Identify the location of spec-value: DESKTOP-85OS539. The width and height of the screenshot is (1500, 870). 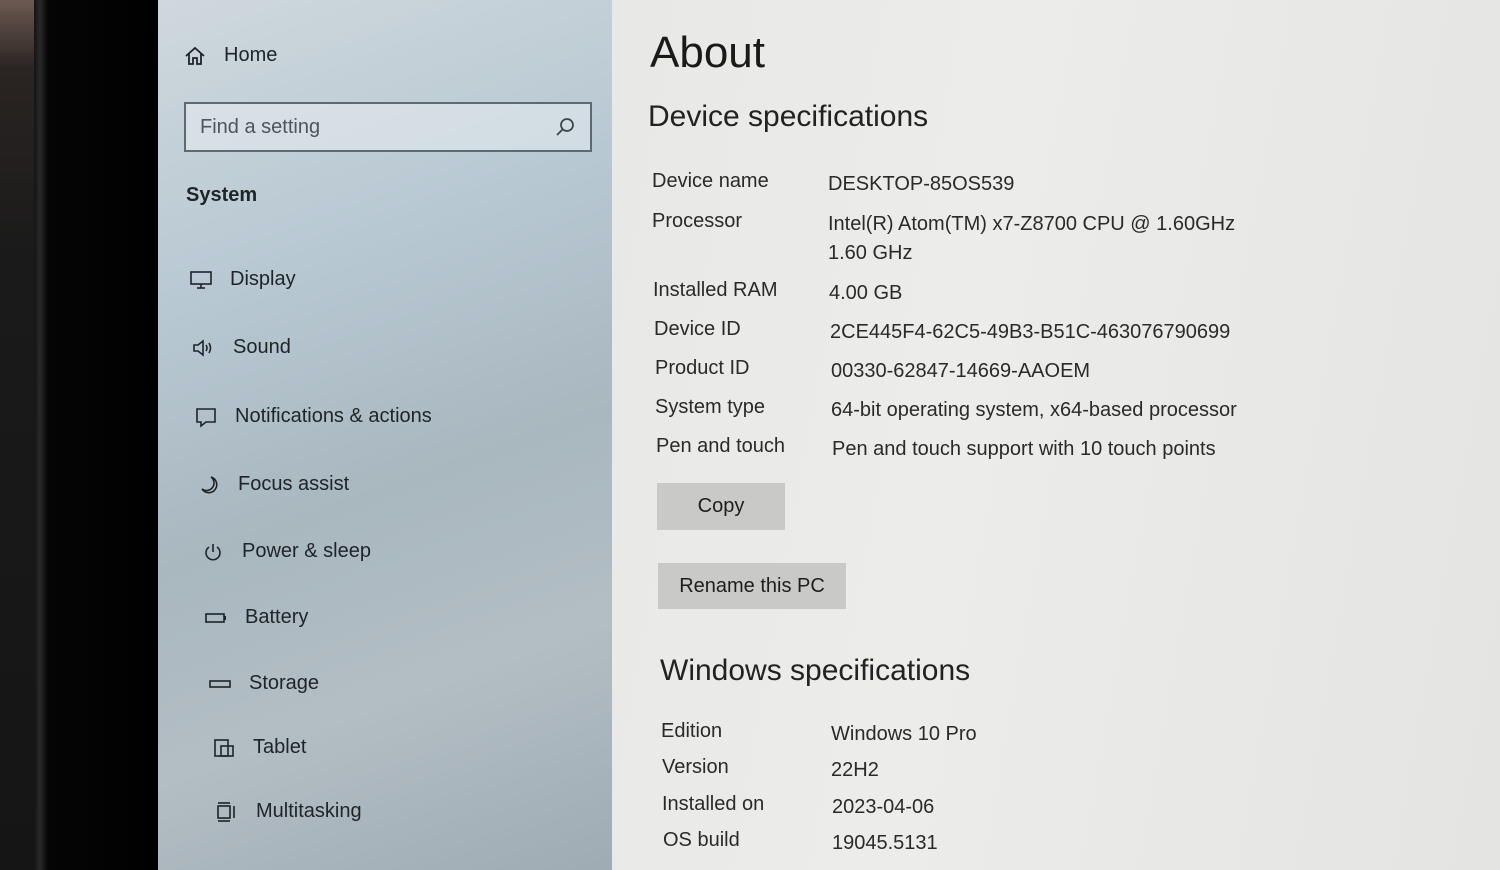
(921, 184).